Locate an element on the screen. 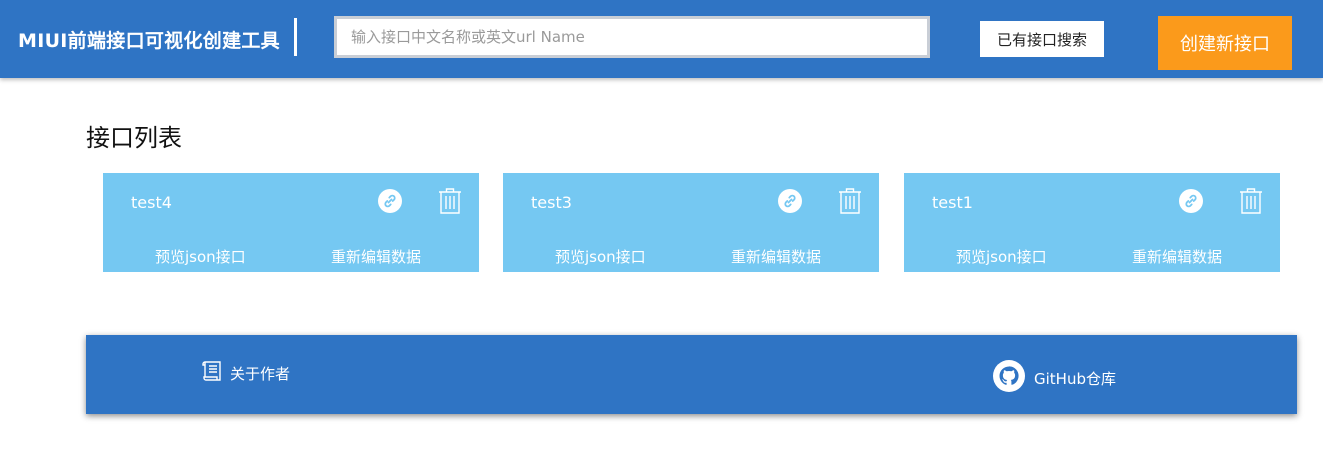 This screenshot has height=455, width=1323. card-name: test3 is located at coordinates (551, 202).